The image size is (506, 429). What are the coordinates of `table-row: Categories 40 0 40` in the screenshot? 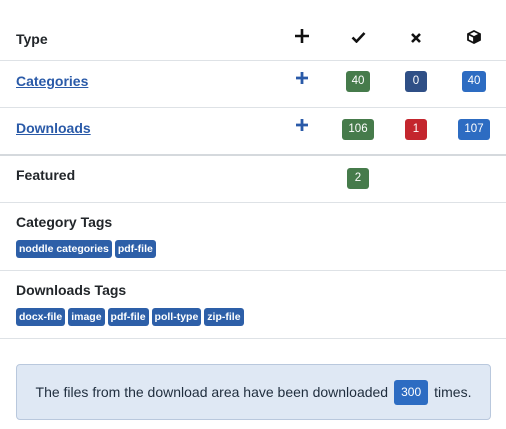 It's located at (253, 84).